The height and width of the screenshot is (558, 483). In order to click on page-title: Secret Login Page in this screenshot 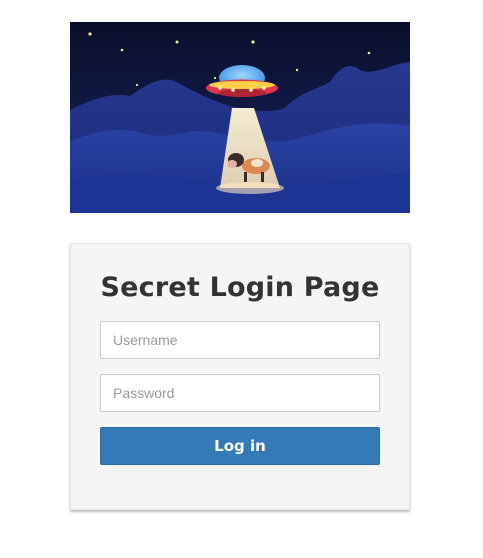, I will do `click(240, 287)`.